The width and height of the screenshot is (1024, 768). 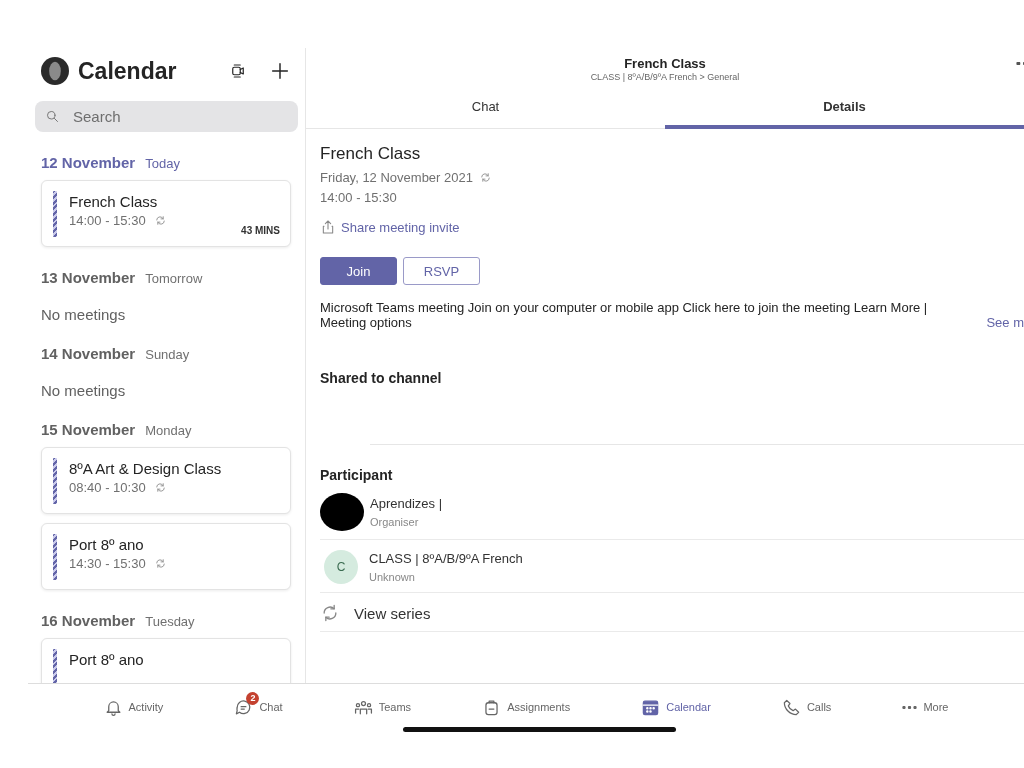 What do you see at coordinates (107, 487) in the screenshot?
I see `event-time: 08:40 - 10:30` at bounding box center [107, 487].